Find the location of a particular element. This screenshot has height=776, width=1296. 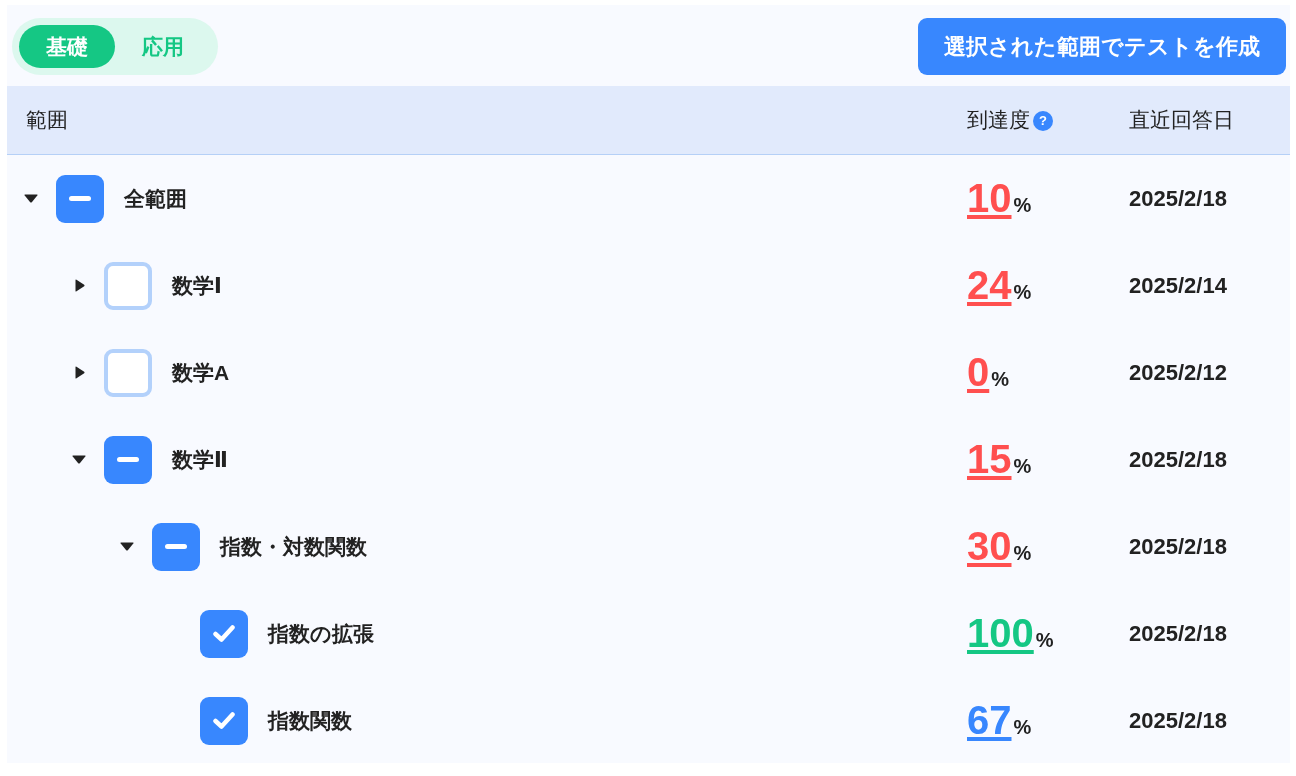

range-label: 全範囲 is located at coordinates (155, 198).